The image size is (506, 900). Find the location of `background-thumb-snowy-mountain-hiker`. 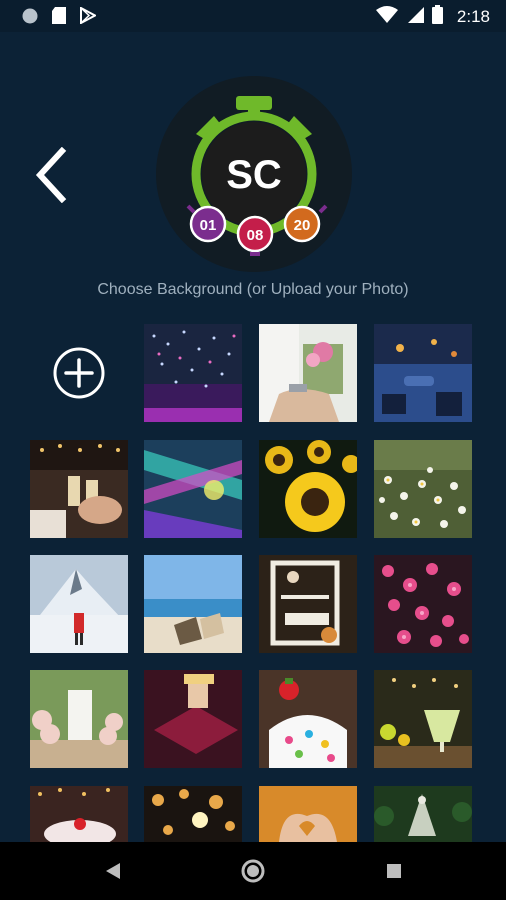

background-thumb-snowy-mountain-hiker is located at coordinates (79, 604).